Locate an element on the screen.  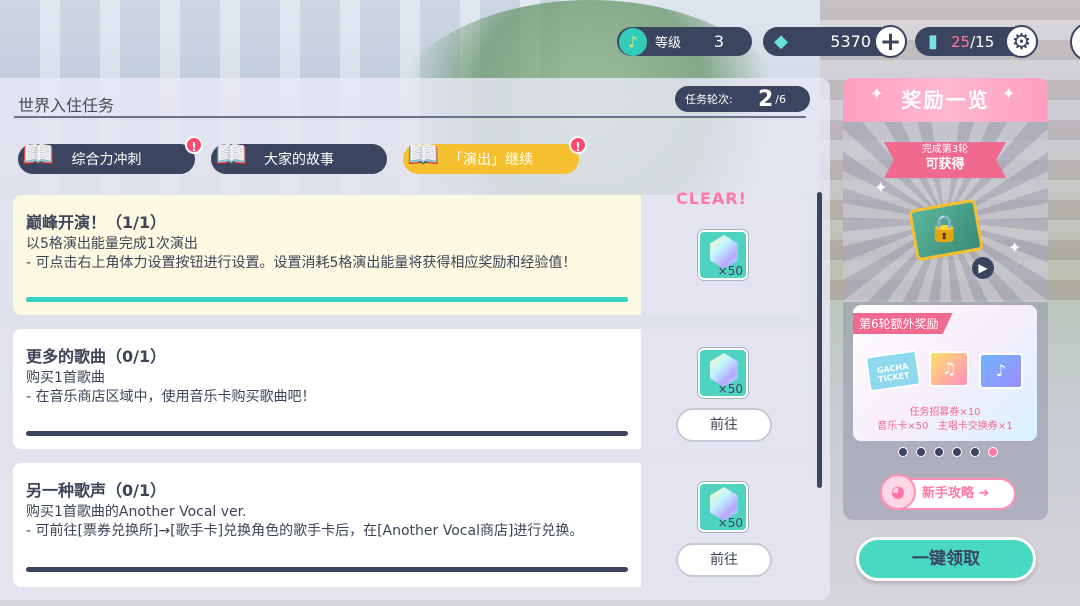
ribbon-line2: 可获得 is located at coordinates (945, 164).